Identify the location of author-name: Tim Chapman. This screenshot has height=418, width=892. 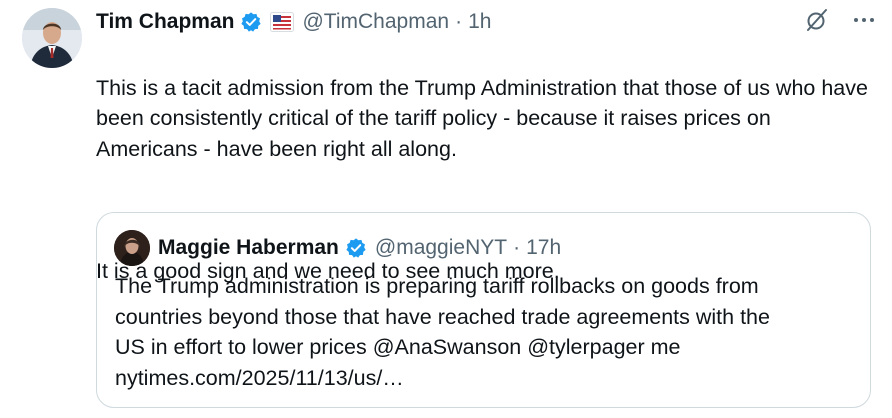
(165, 22).